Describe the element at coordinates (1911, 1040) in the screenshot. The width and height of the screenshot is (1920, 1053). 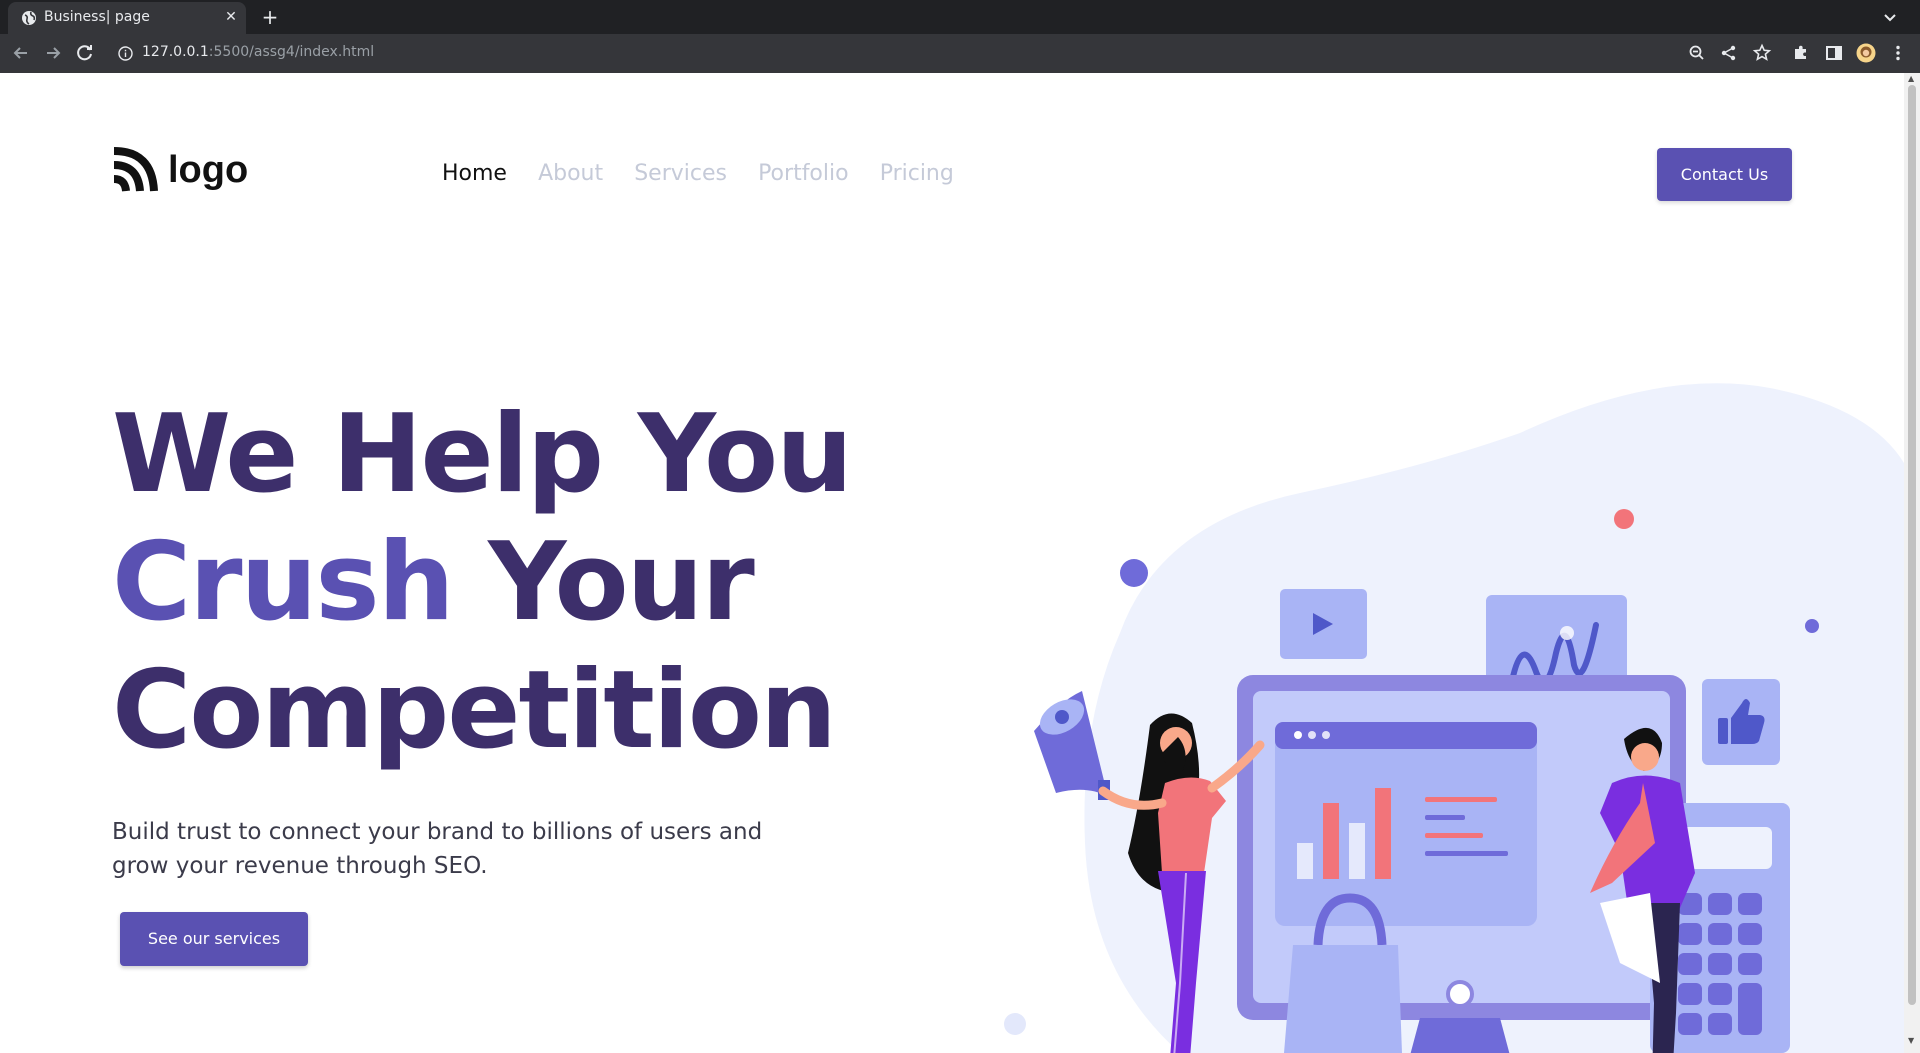
I see `scroll-down-icon: ▼` at that location.